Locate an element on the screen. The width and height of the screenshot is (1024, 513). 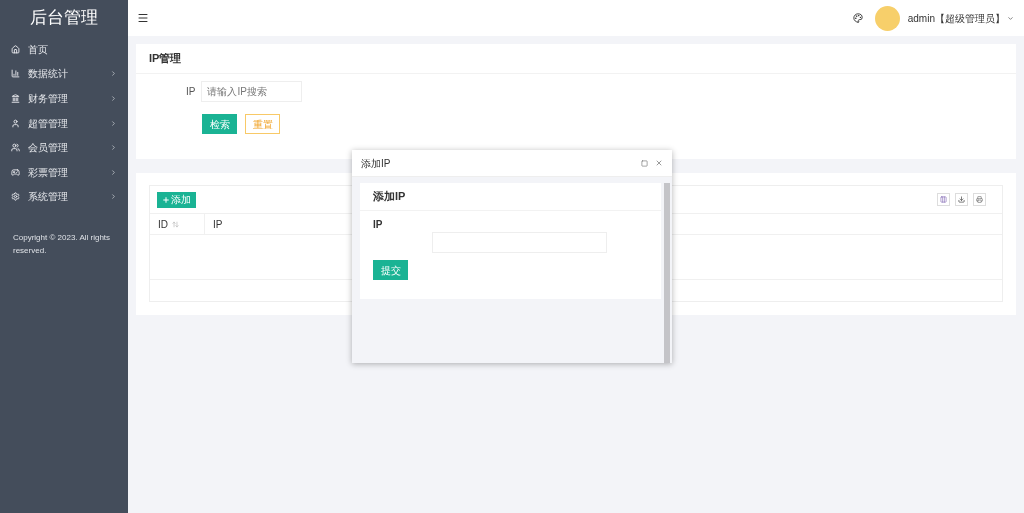
panel-title: IP管理 is located at coordinates (576, 59).